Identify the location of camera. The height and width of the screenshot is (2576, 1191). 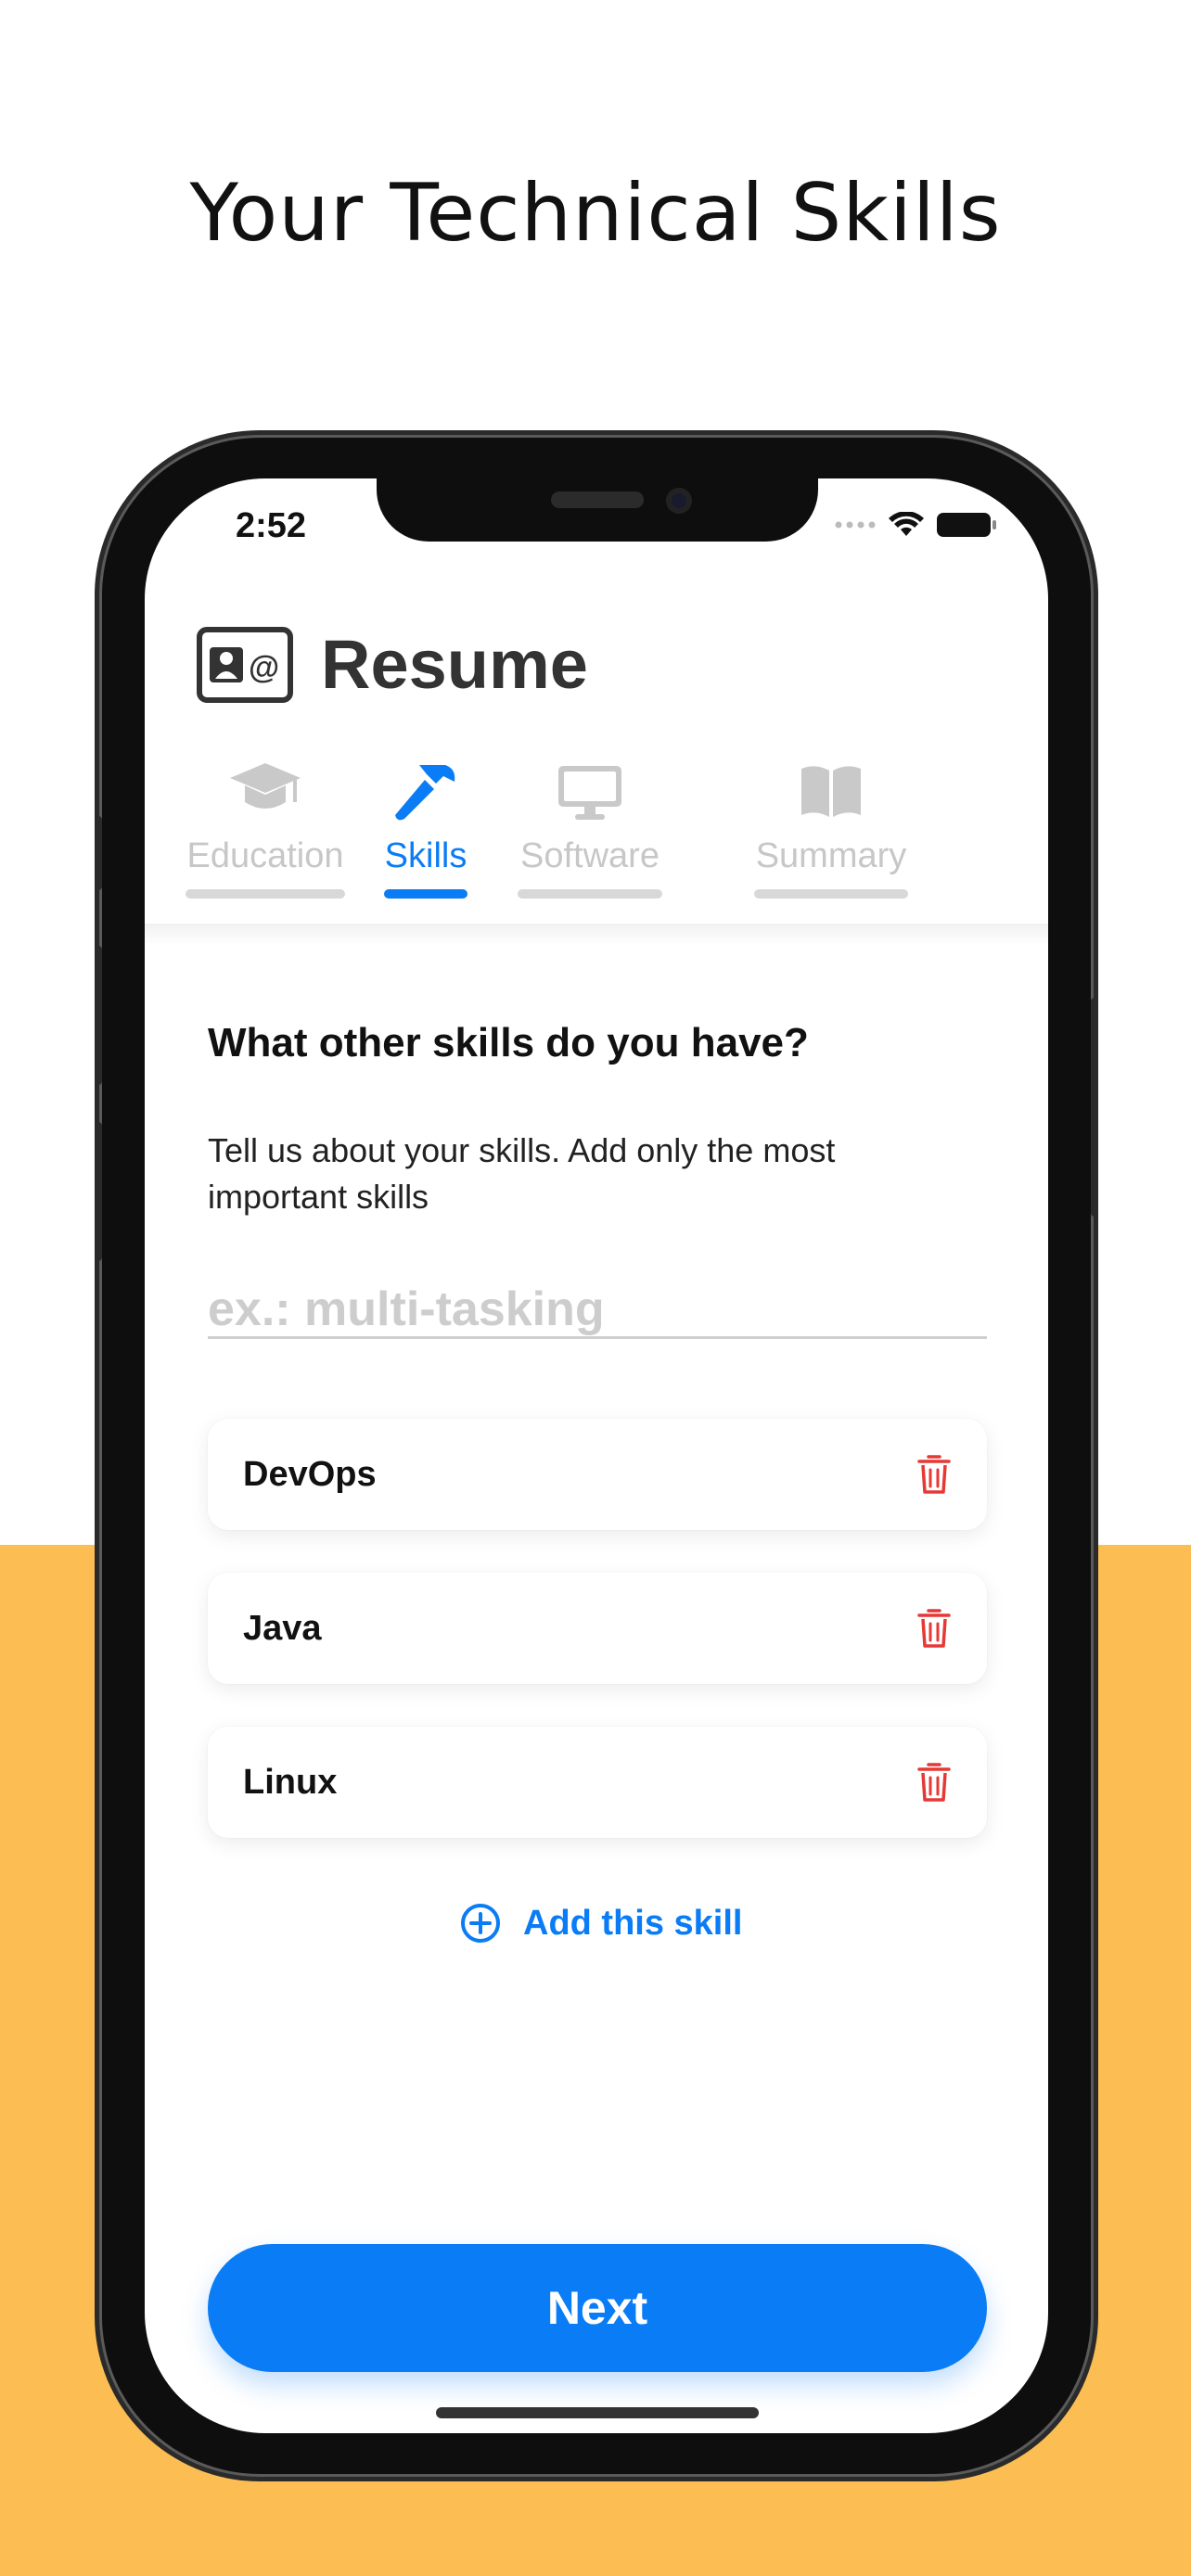
(679, 501).